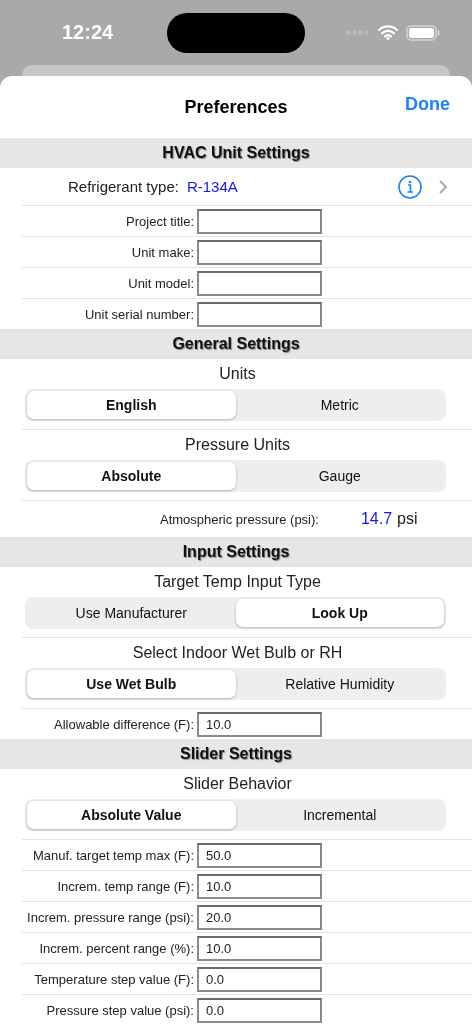 Image resolution: width=472 pixels, height=1024 pixels. Describe the element at coordinates (113, 855) in the screenshot. I see `field-label: Manuf. target temp max (F):` at that location.